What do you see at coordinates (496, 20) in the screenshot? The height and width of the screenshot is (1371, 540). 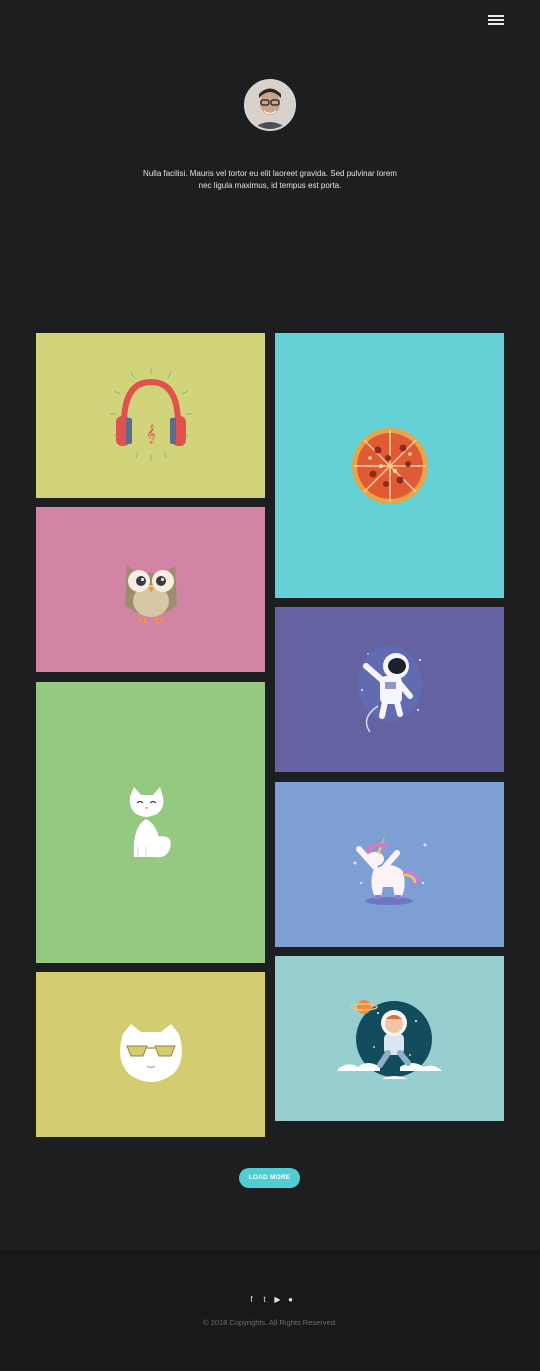 I see `hamburger-menu-button` at bounding box center [496, 20].